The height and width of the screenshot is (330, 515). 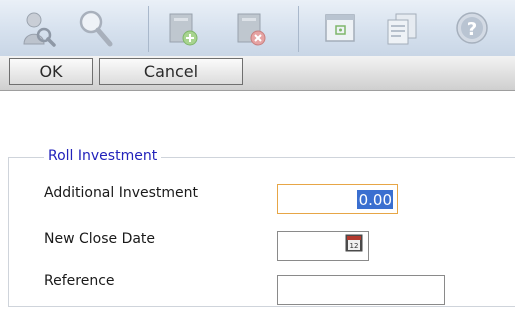 What do you see at coordinates (340, 28) in the screenshot?
I see `open-window-icon` at bounding box center [340, 28].